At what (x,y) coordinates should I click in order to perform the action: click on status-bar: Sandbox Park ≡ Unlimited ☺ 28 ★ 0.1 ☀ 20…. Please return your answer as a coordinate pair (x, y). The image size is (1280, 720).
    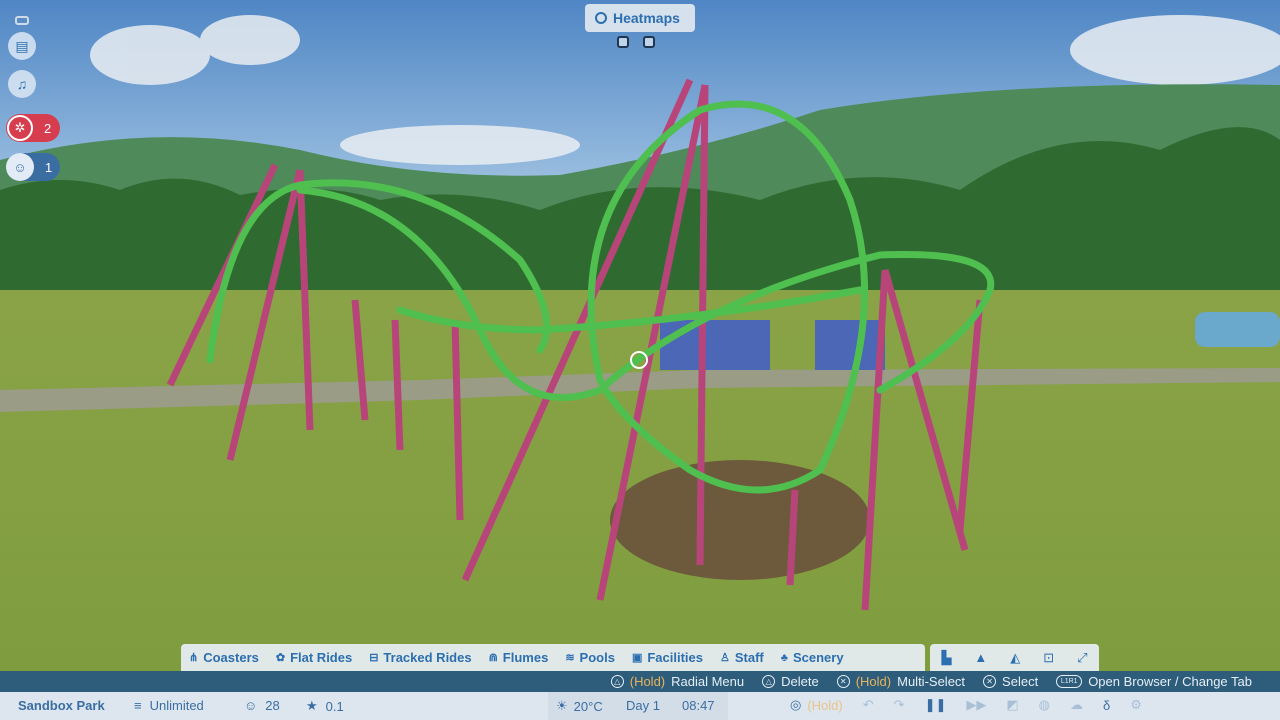
    Looking at the image, I should click on (640, 706).